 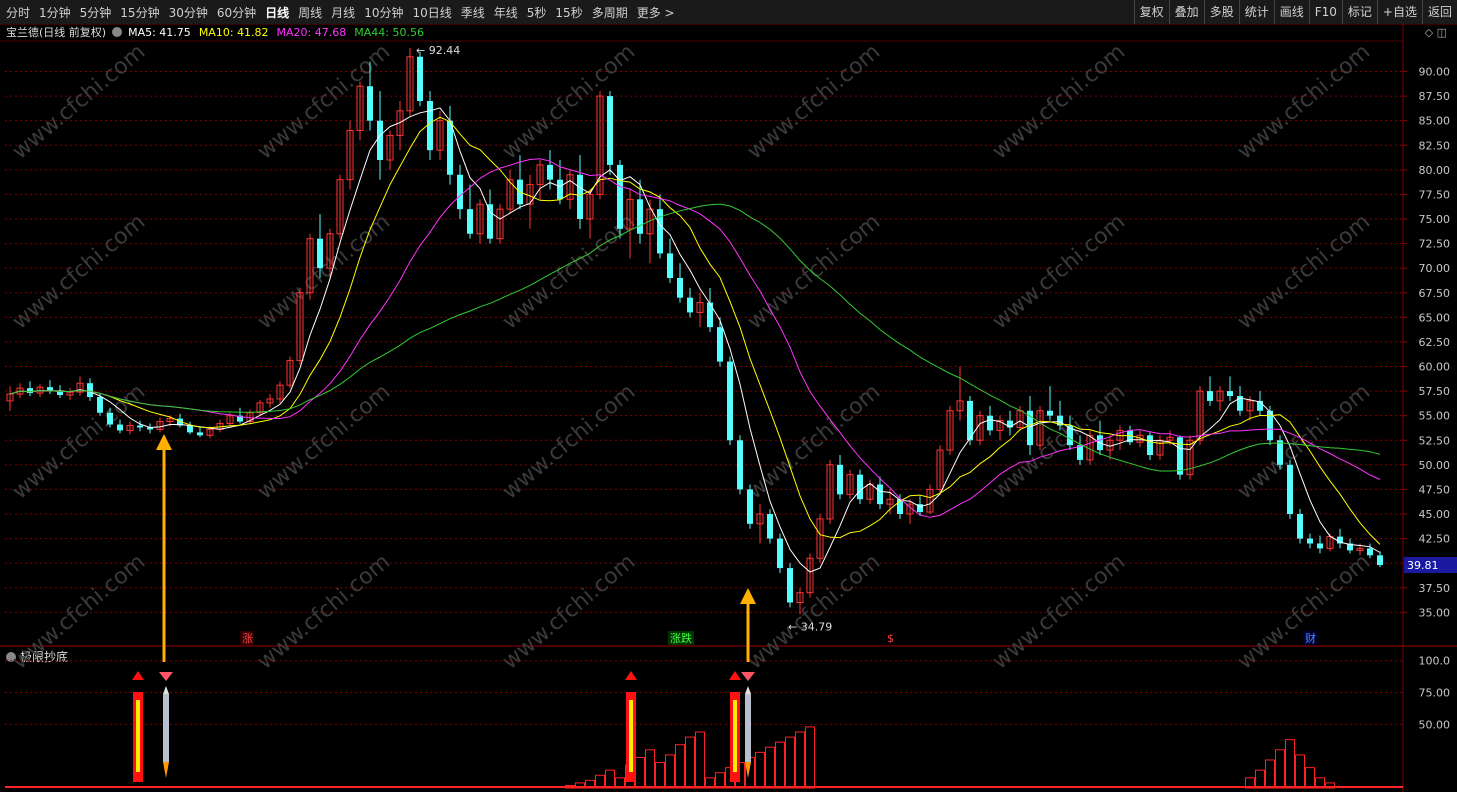 What do you see at coordinates (748, 728) in the screenshot?
I see `rocket-icon` at bounding box center [748, 728].